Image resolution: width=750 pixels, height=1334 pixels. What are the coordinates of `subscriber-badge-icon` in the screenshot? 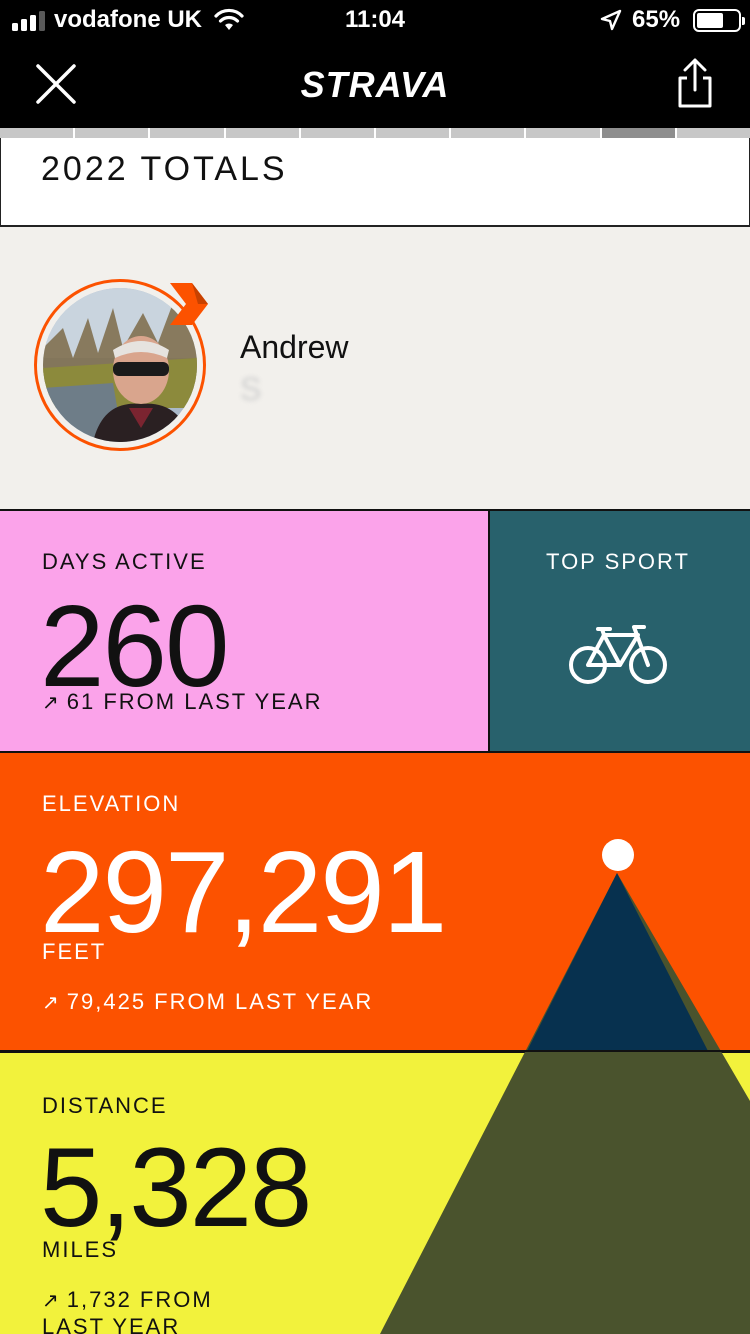 It's located at (189, 304).